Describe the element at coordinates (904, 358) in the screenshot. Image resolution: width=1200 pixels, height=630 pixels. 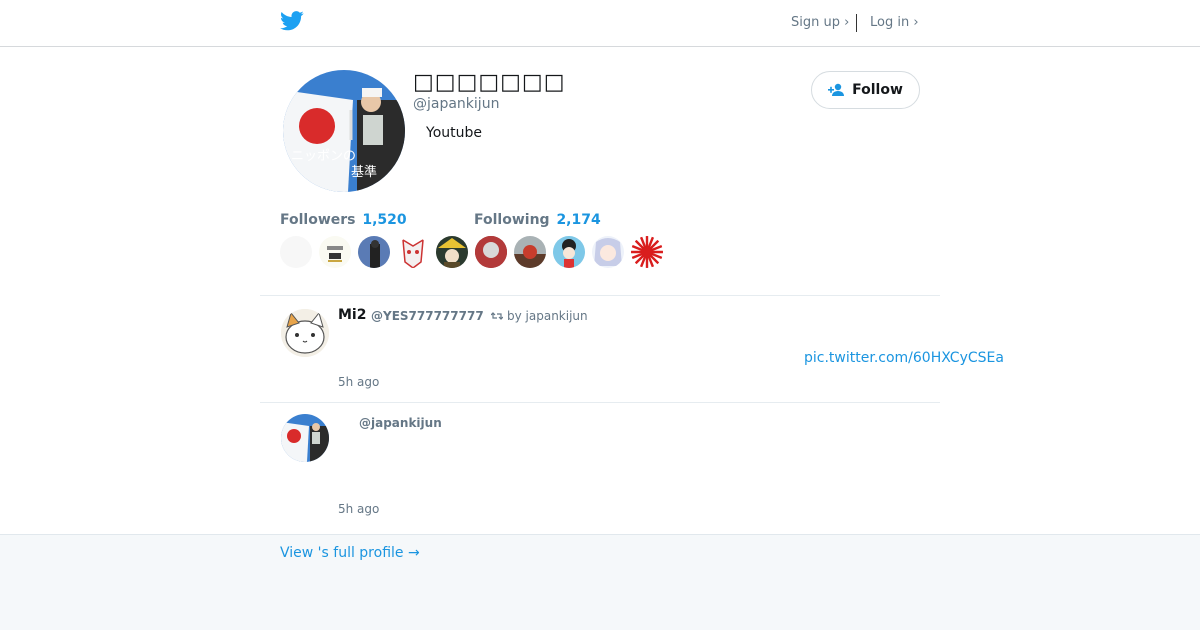
I see `tweet-media-link: pic.twitter.com/60HXCyCSEa` at that location.